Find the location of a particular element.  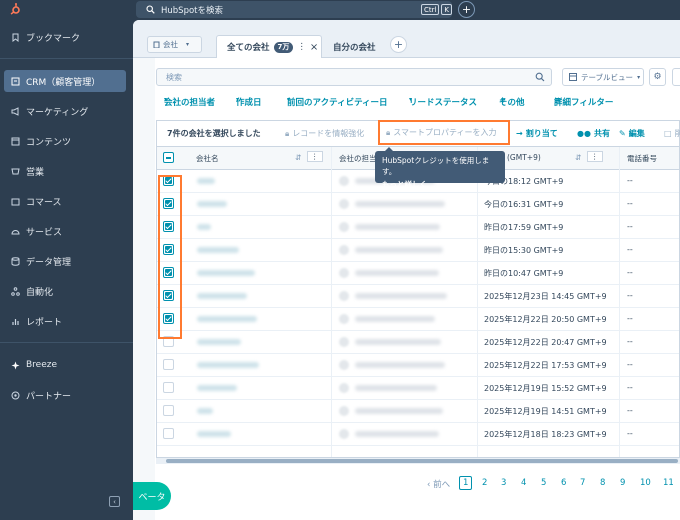

page-3-button: 3 is located at coordinates (503, 483).